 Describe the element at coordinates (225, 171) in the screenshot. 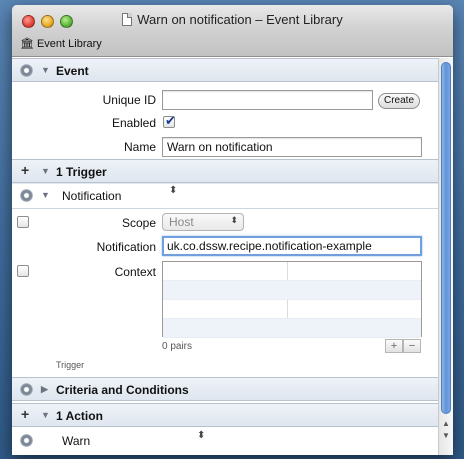

I see `trigger-section-header: + ▼ 1 Trigger` at that location.